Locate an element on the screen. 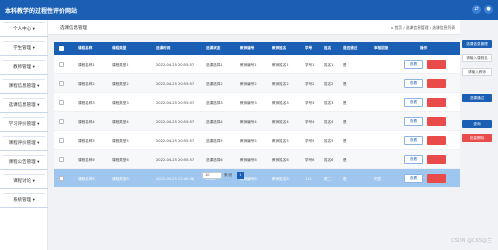 The image size is (498, 250). table-cell: 选课选择3 is located at coordinates (214, 102).